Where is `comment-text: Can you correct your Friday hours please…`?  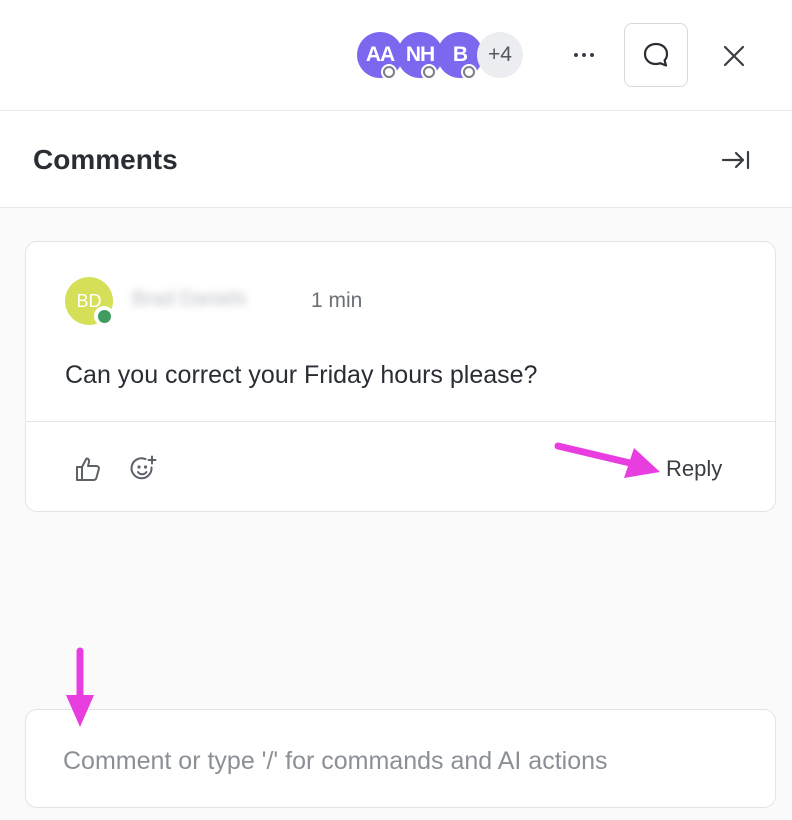 comment-text: Can you correct your Friday hours please… is located at coordinates (301, 375).